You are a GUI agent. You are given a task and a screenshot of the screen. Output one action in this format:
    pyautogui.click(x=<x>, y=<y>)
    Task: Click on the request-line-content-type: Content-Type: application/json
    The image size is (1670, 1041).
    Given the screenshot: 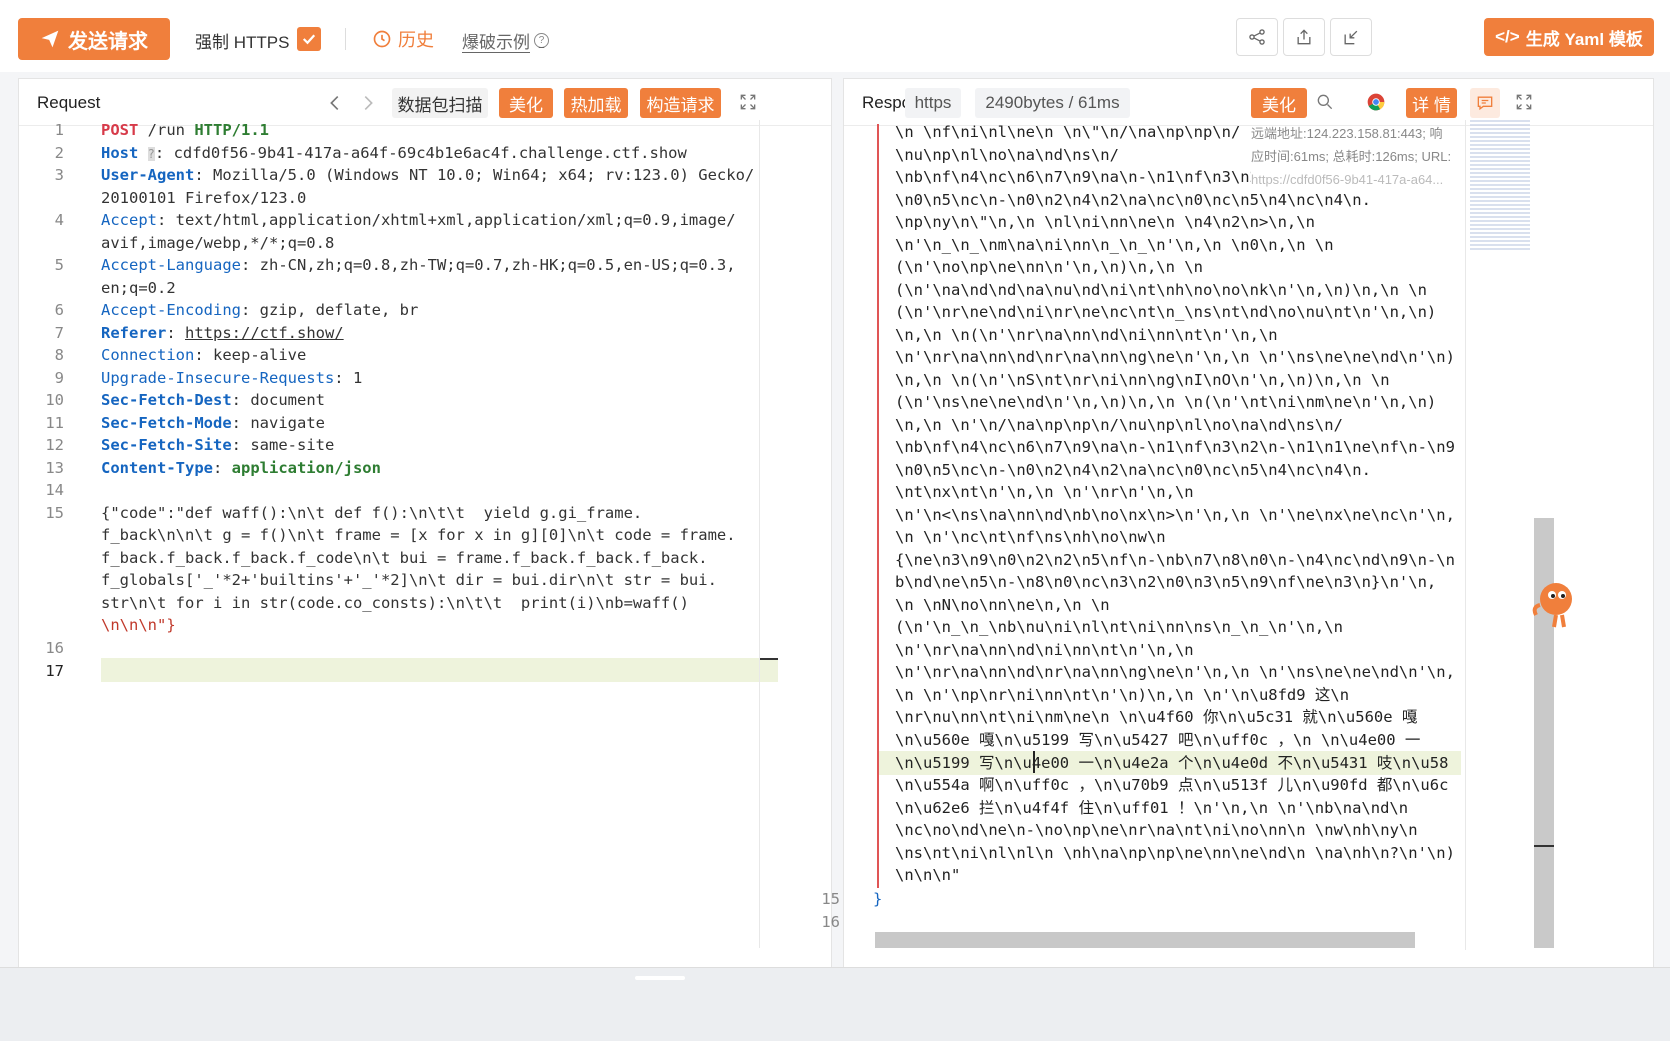 What is the action you would take?
    pyautogui.click(x=241, y=468)
    